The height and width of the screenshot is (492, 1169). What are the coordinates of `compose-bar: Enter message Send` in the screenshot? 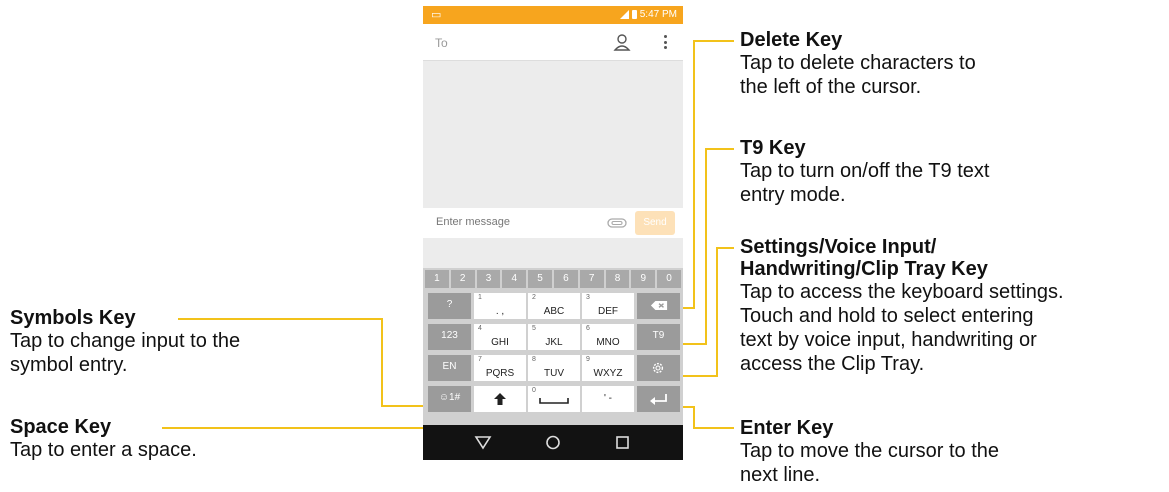 It's located at (553, 223).